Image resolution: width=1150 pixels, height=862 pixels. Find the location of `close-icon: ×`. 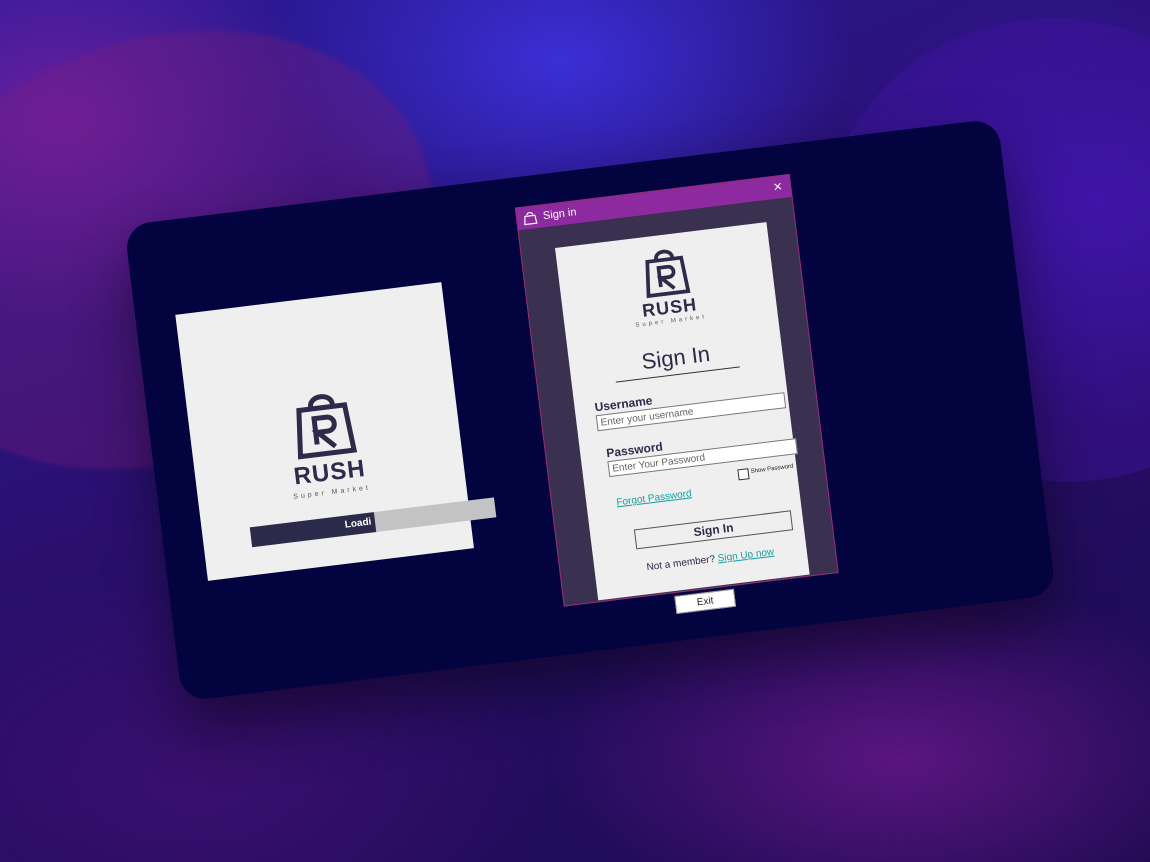

close-icon: × is located at coordinates (777, 187).